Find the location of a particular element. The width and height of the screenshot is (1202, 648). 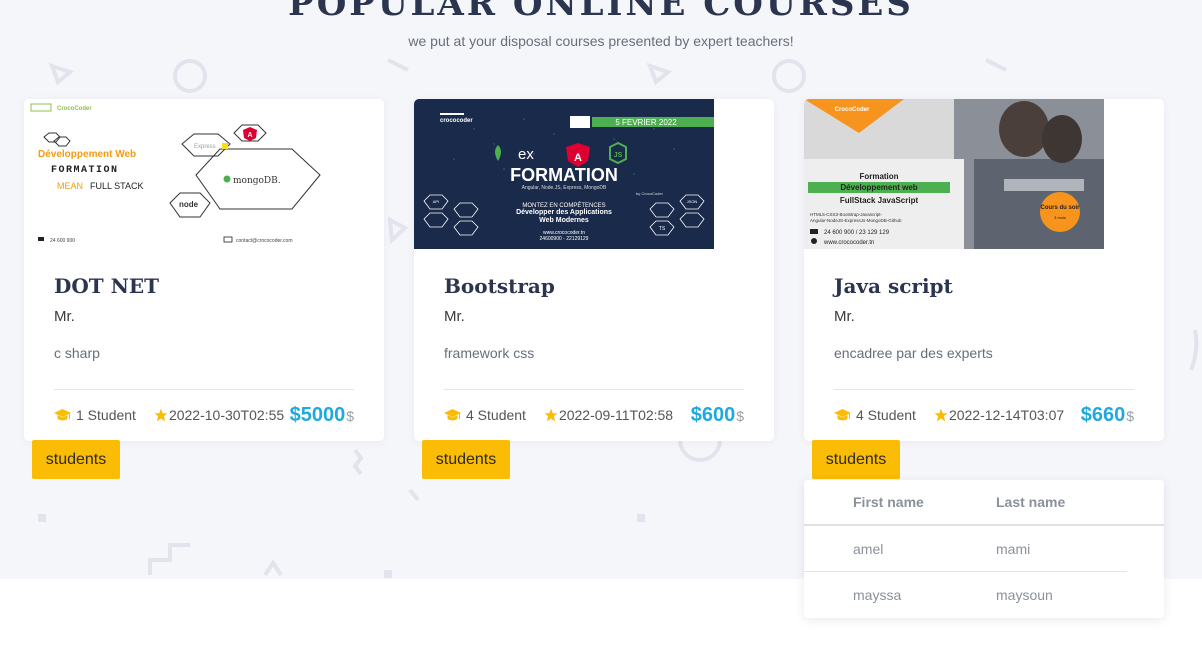

svg-text: Développement web is located at coordinates (878, 187).